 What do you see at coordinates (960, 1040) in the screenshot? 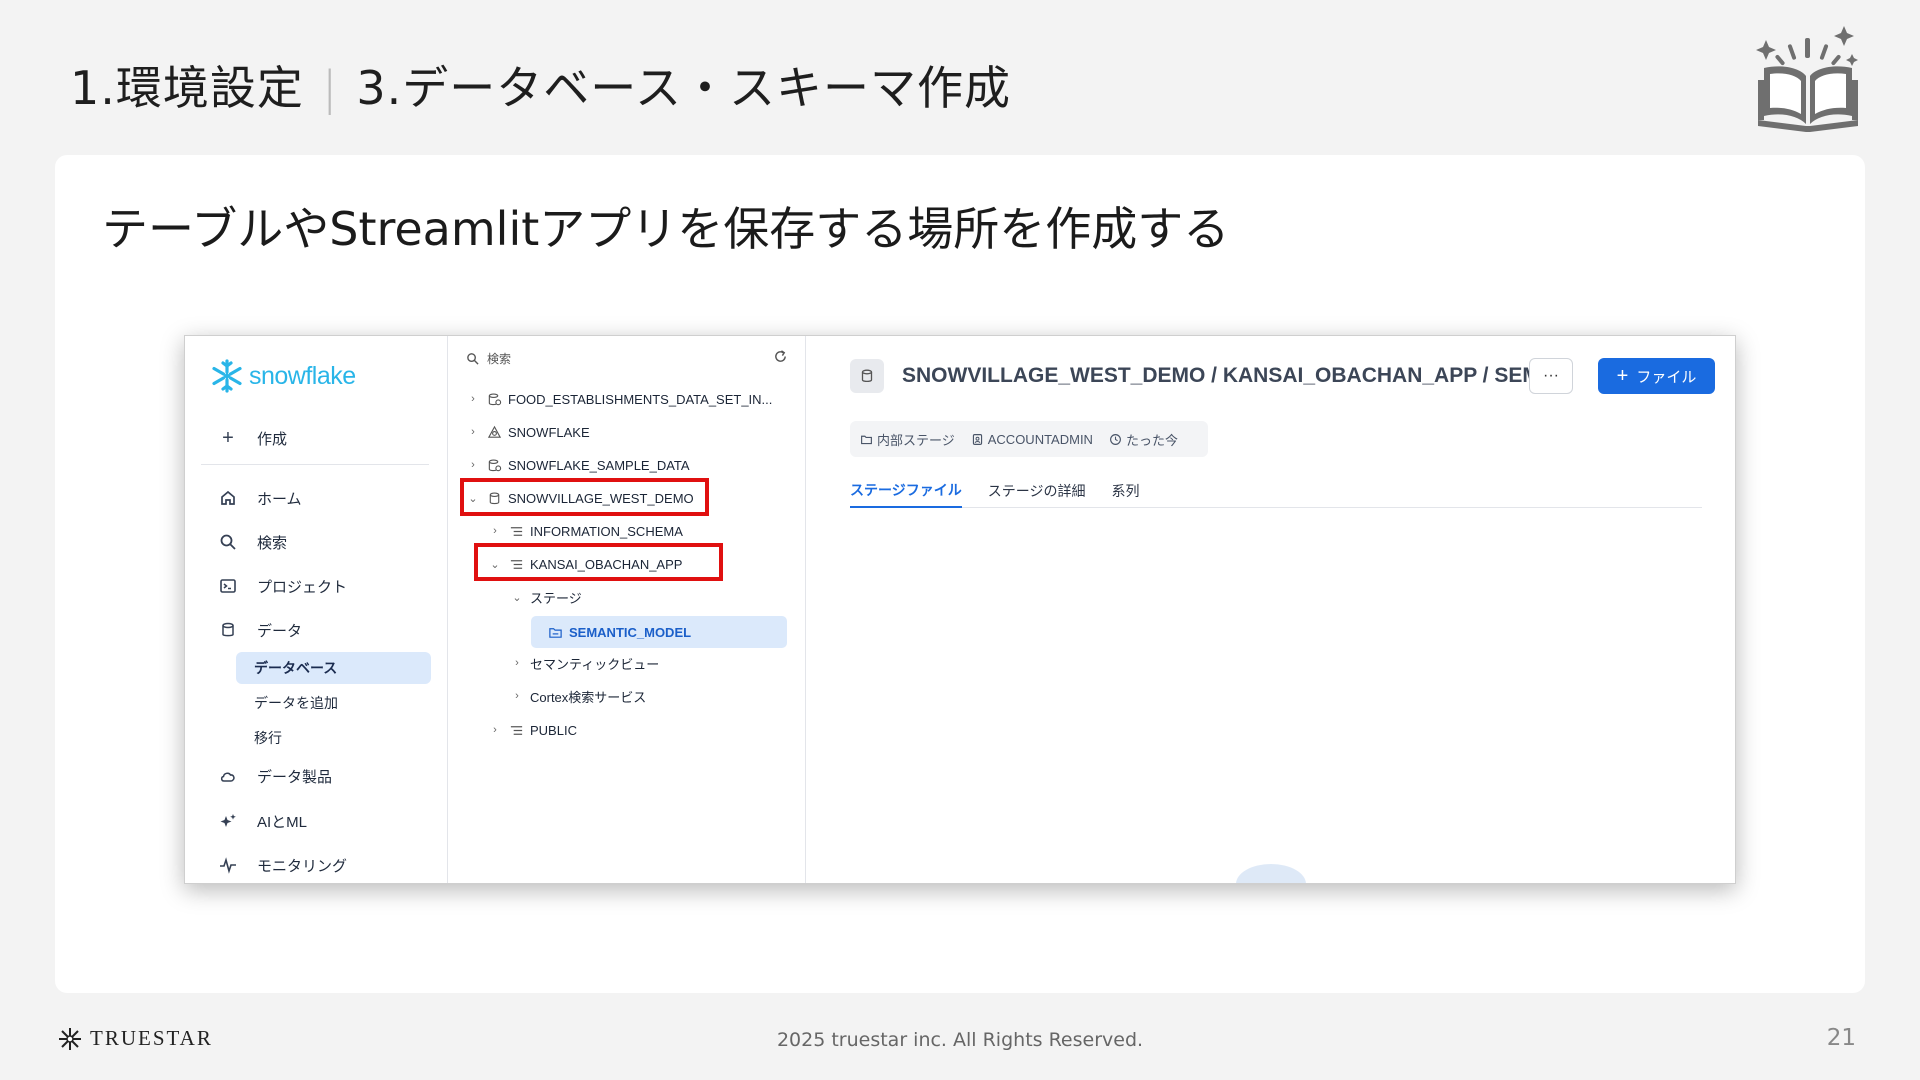
I see `copyright-text: 2025 truestar inc. All Rights Reserved.` at bounding box center [960, 1040].